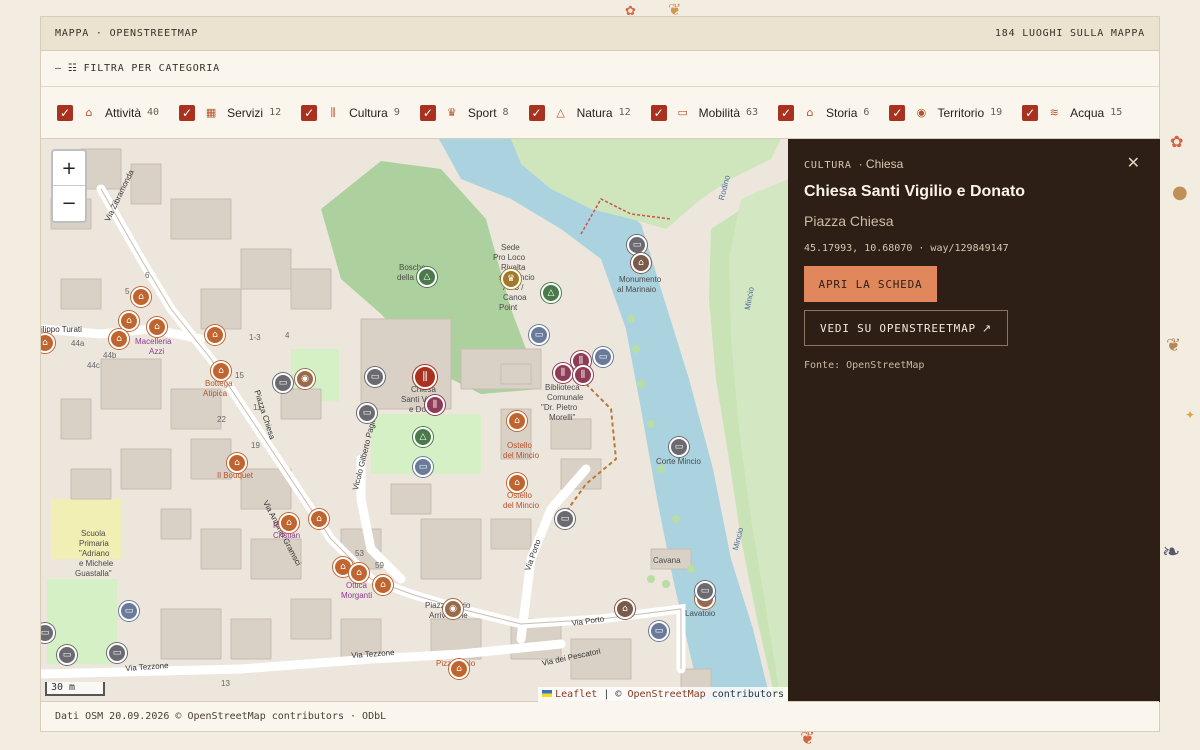  Describe the element at coordinates (96, 563) in the screenshot. I see `place-label: e Michele` at that location.